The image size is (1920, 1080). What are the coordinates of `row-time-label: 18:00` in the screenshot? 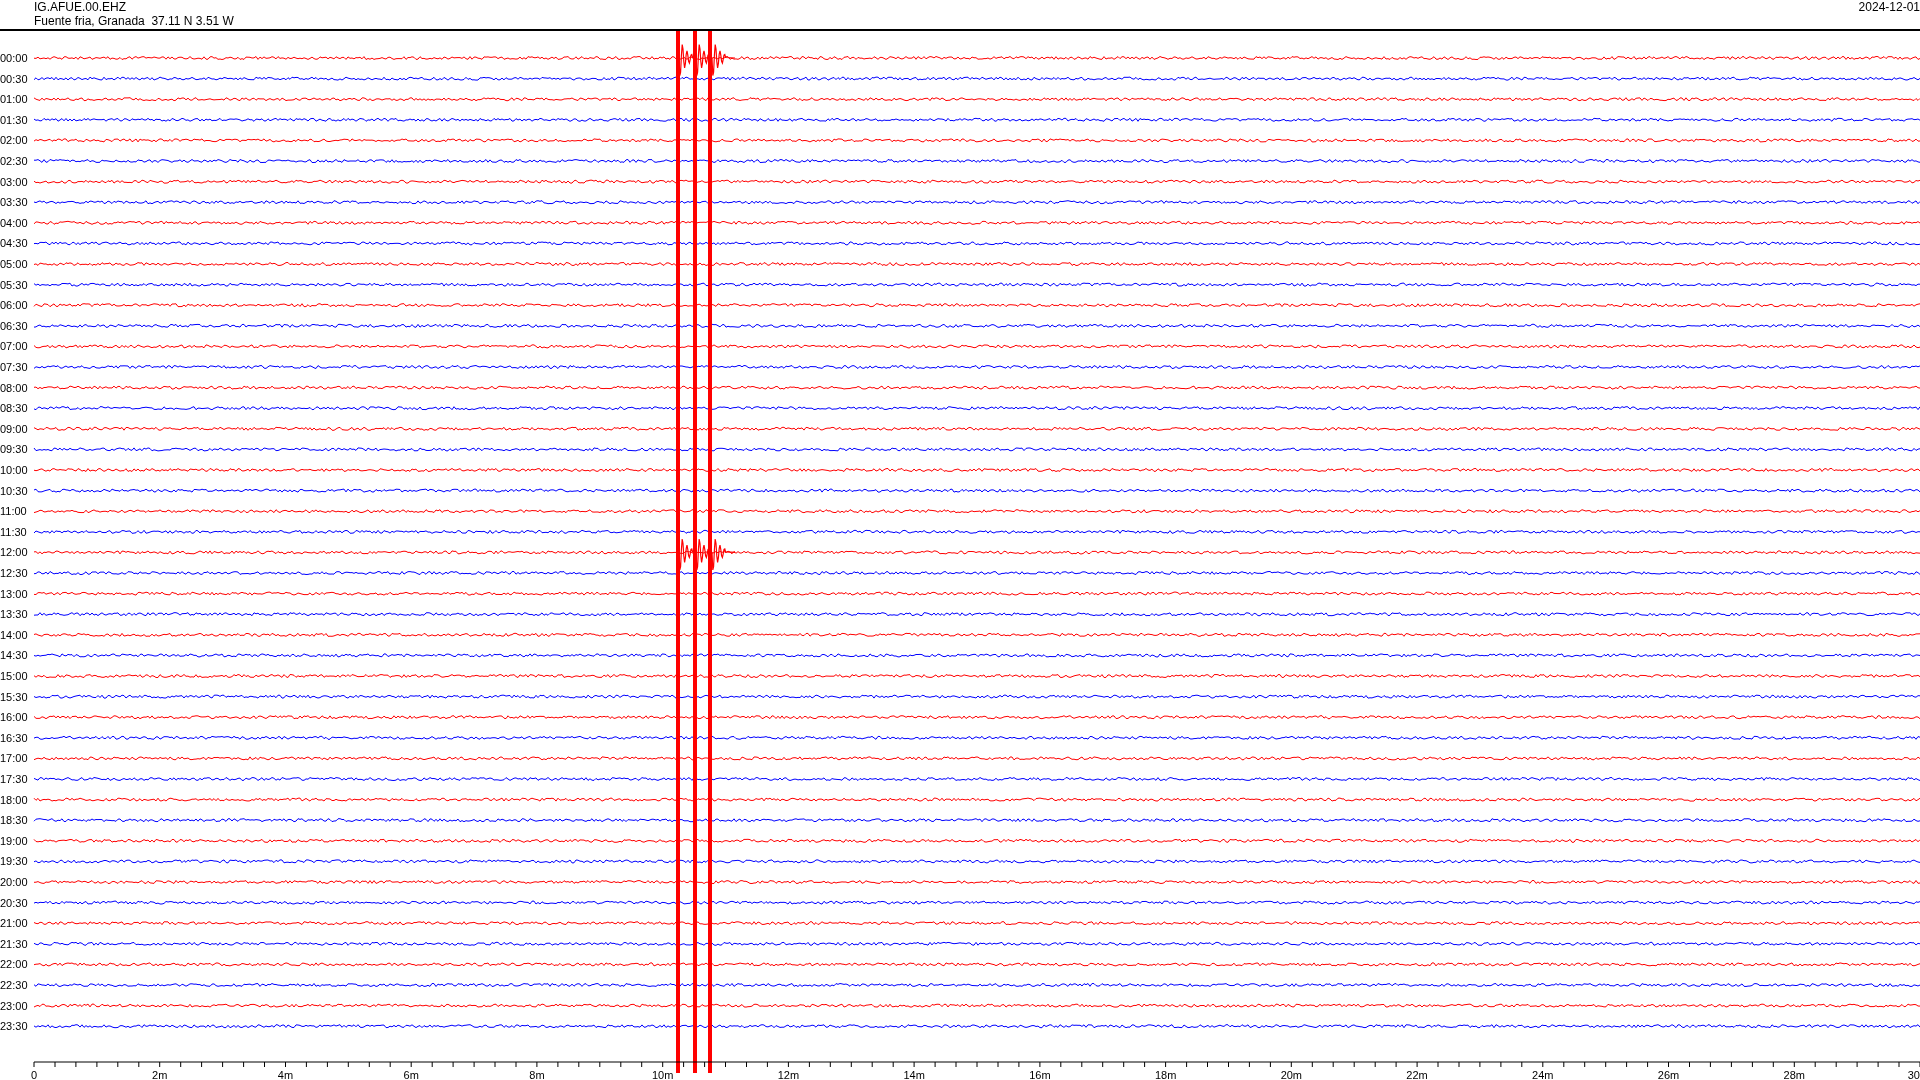 It's located at (14, 799).